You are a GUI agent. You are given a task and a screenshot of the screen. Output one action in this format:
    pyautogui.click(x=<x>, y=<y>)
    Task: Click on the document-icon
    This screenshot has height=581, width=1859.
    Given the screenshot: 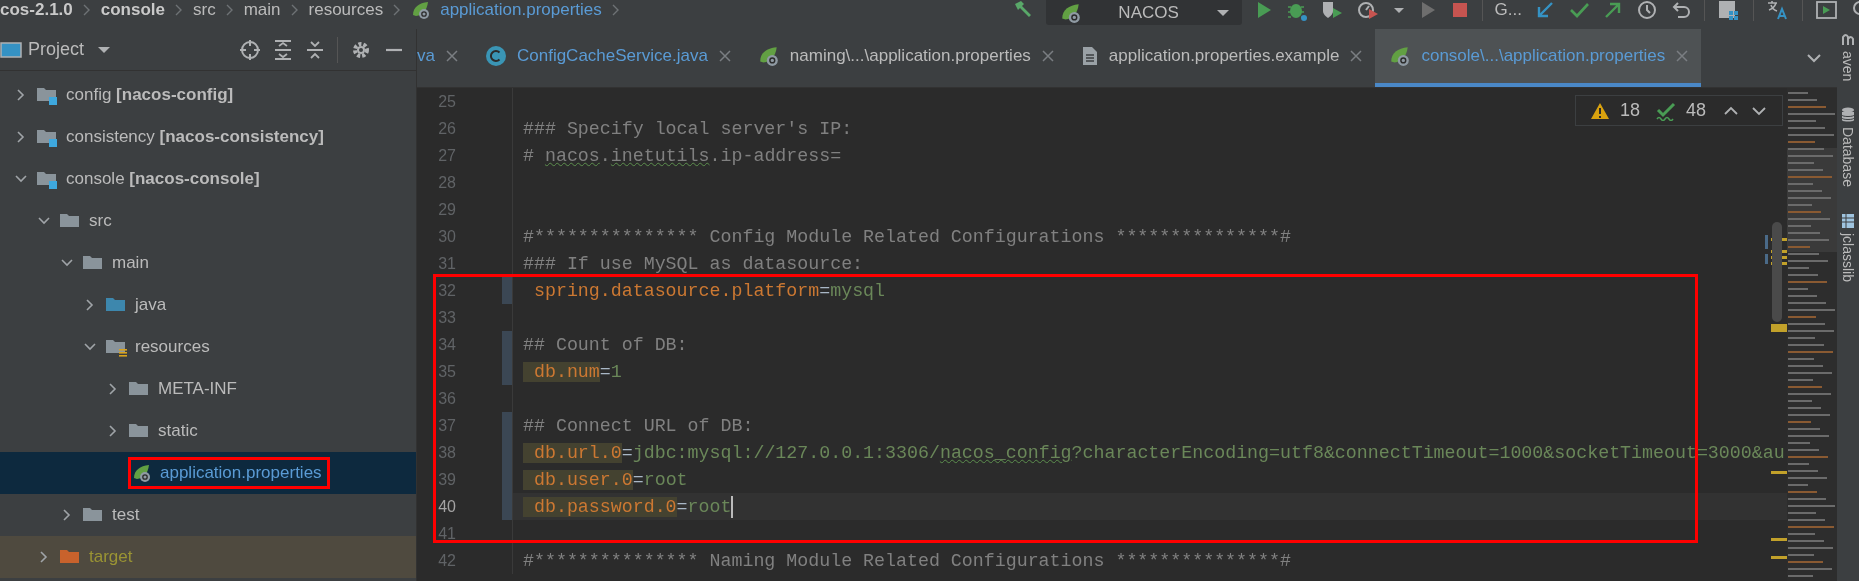 What is the action you would take?
    pyautogui.click(x=1089, y=56)
    